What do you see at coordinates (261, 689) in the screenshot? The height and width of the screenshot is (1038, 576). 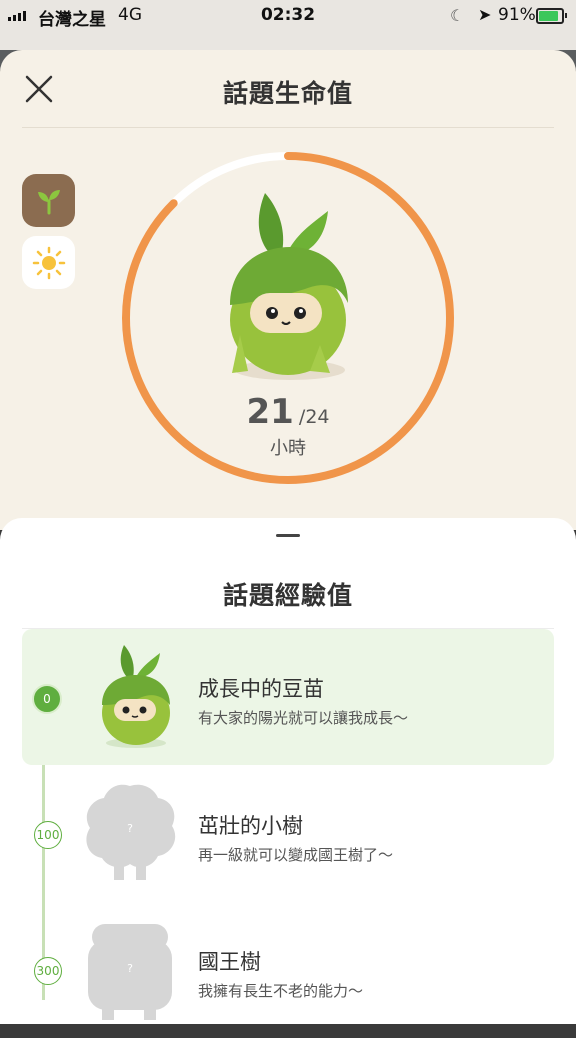 I see `level-name: 成長中的豆苗` at bounding box center [261, 689].